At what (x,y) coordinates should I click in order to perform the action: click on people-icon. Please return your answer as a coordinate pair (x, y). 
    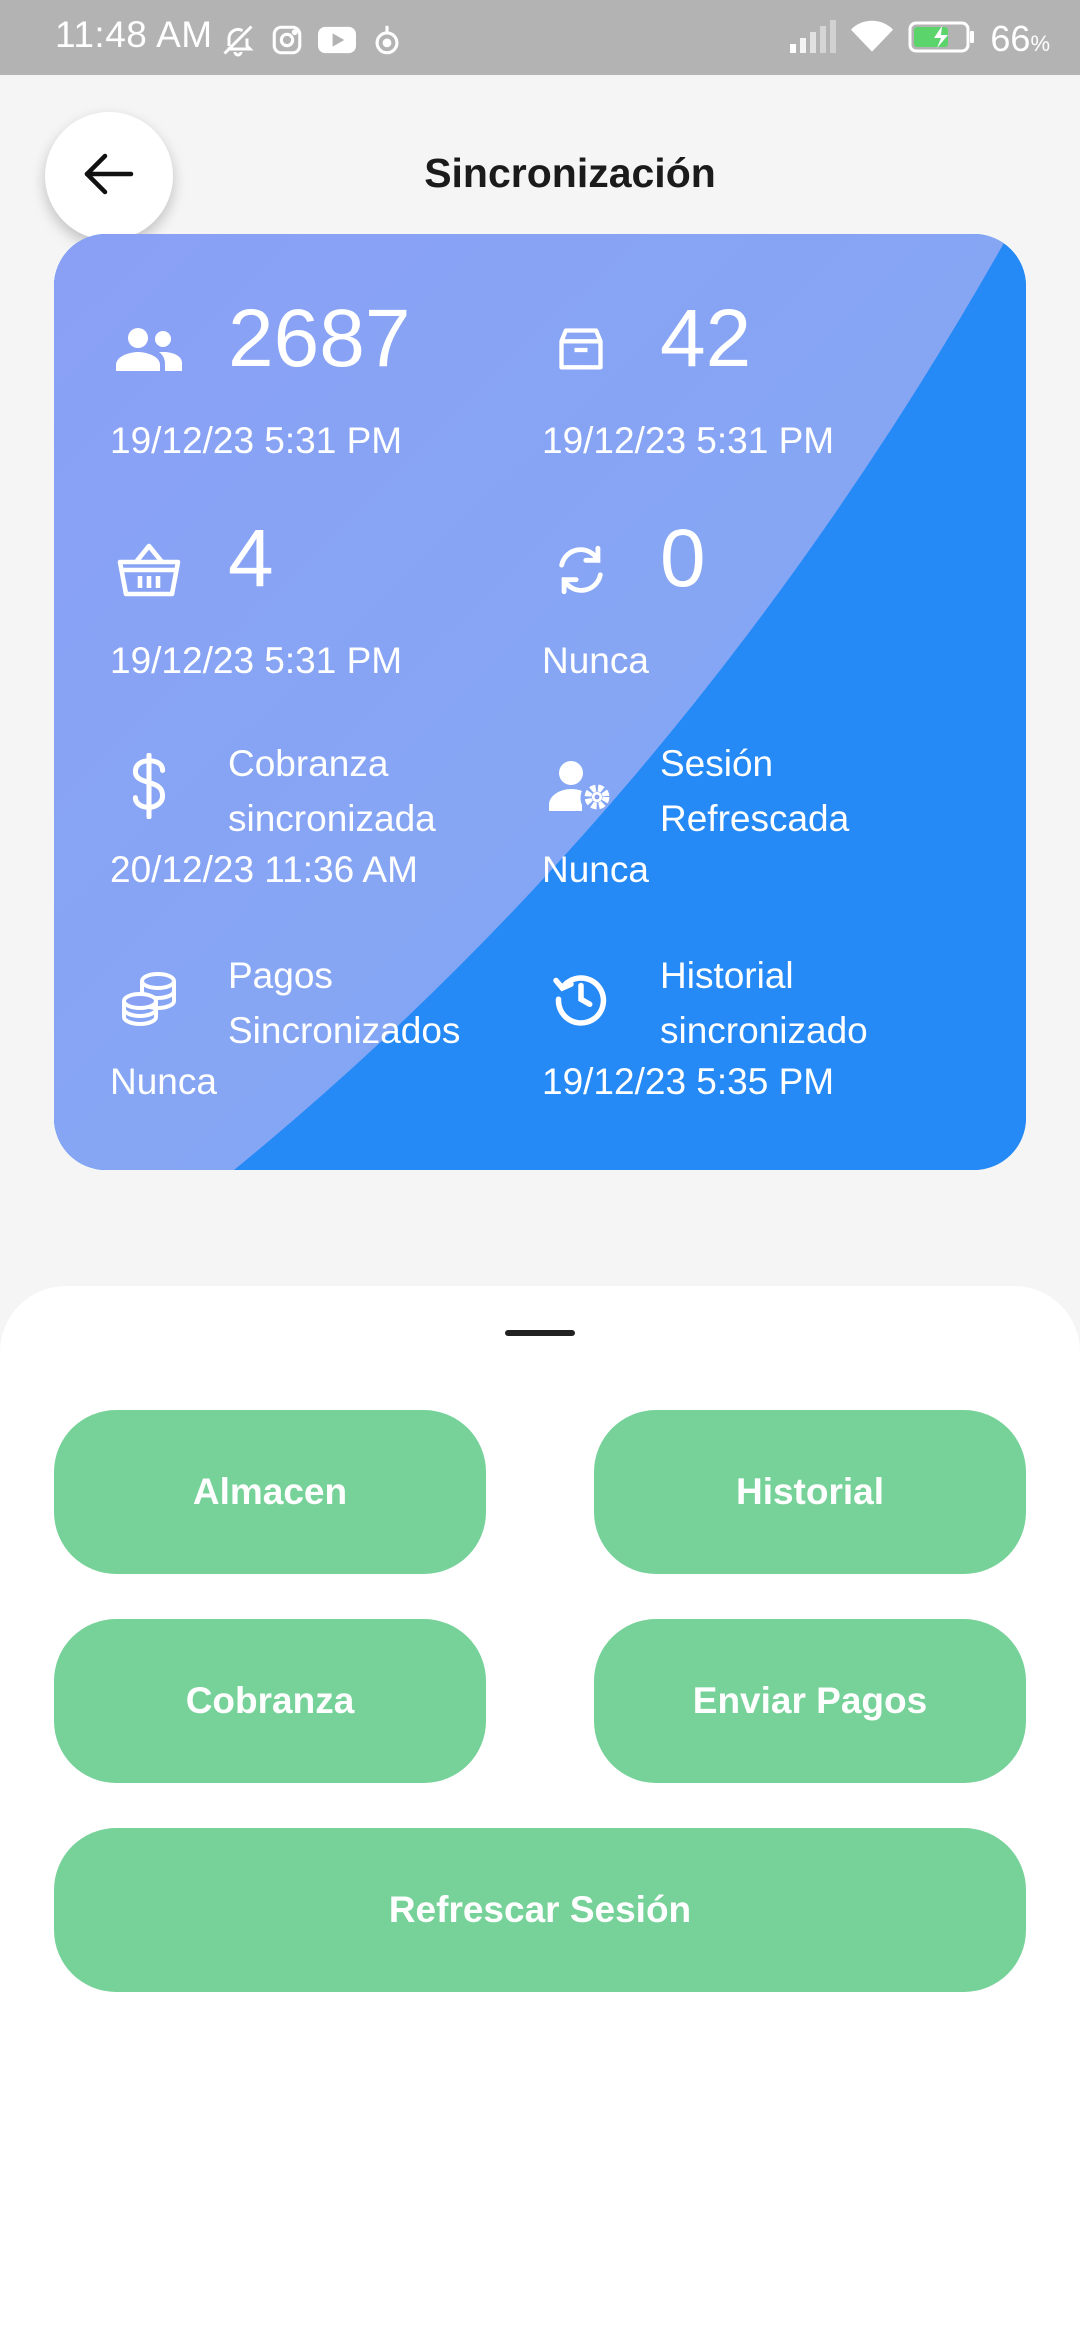
    Looking at the image, I should click on (149, 350).